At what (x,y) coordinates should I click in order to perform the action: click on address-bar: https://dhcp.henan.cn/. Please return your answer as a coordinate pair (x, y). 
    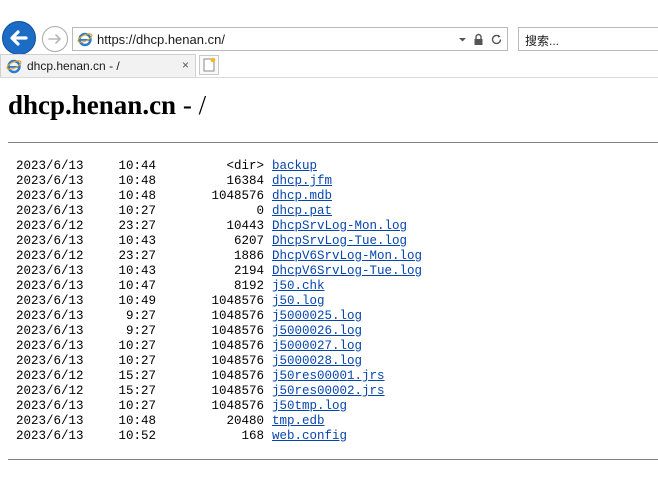
    Looking at the image, I should click on (290, 39).